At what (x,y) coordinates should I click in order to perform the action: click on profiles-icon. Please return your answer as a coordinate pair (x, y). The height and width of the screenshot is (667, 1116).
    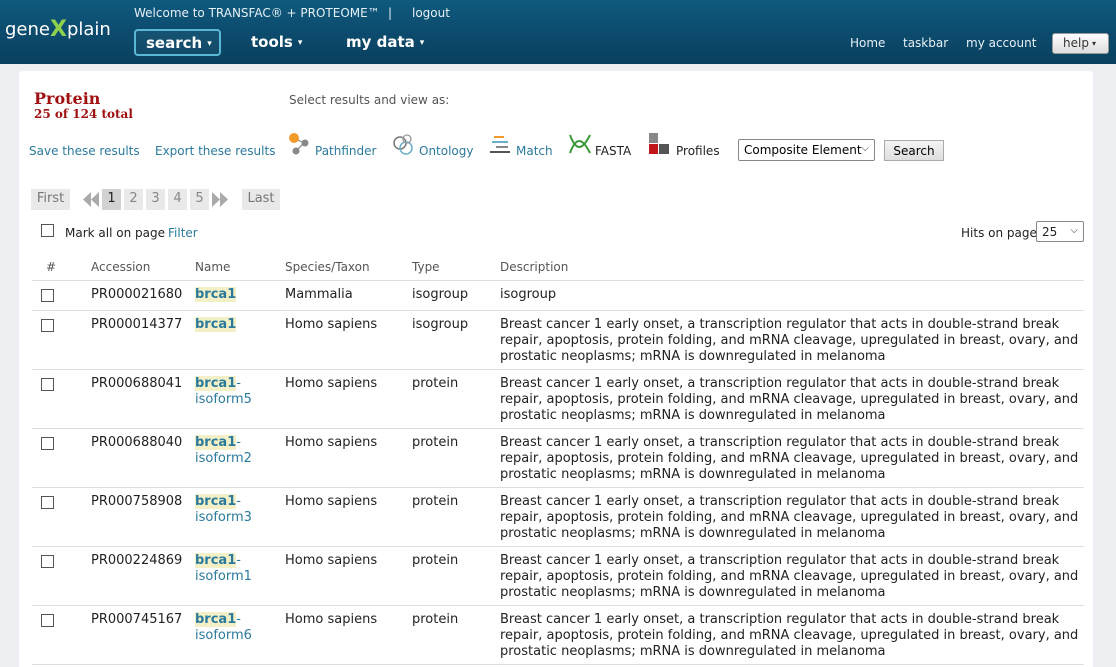
    Looking at the image, I should click on (659, 143).